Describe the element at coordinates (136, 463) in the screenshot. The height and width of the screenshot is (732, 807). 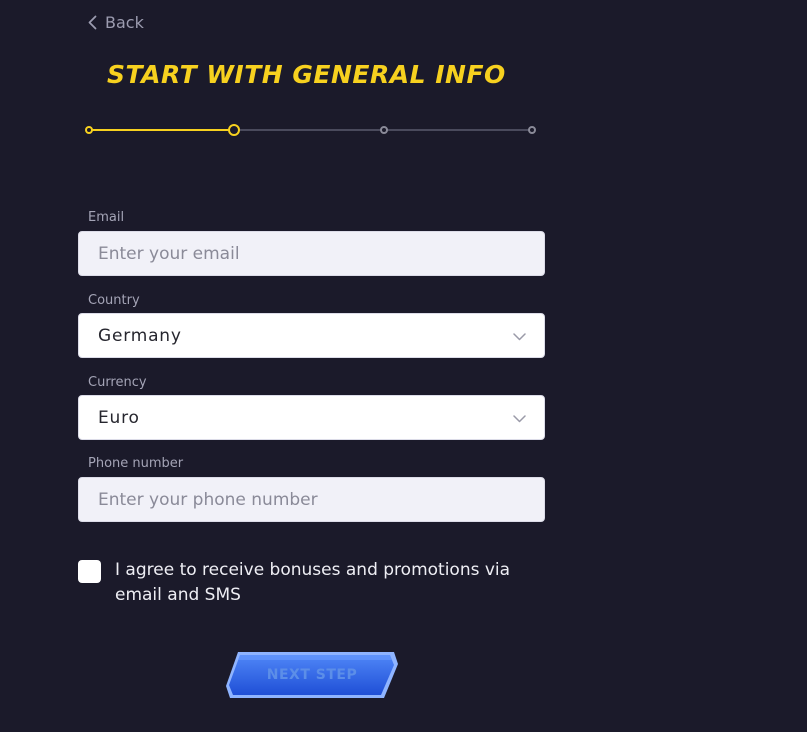
I see `phone-label: Phone number` at that location.